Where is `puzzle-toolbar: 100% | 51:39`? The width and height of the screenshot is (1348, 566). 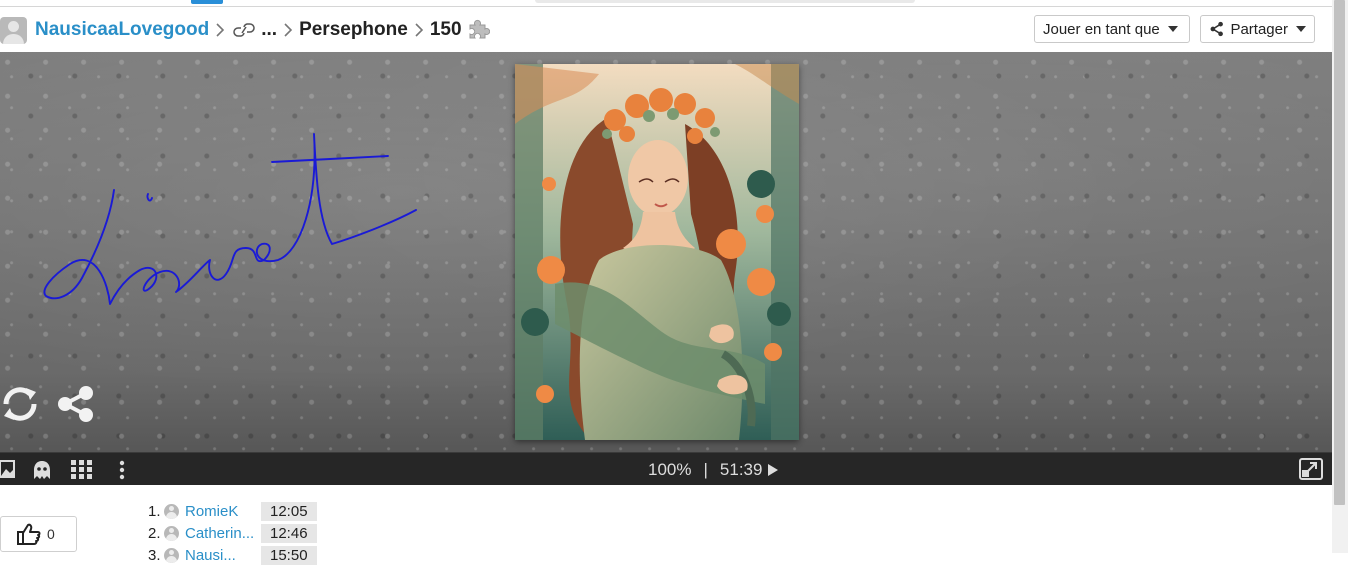 puzzle-toolbar: 100% | 51:39 is located at coordinates (666, 468).